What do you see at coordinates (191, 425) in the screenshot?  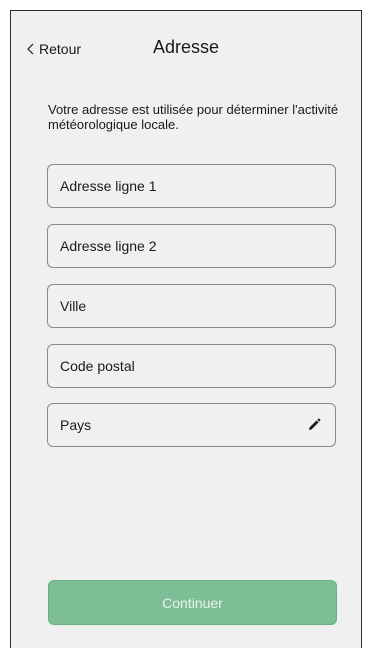 I see `country-field: Pays` at bounding box center [191, 425].